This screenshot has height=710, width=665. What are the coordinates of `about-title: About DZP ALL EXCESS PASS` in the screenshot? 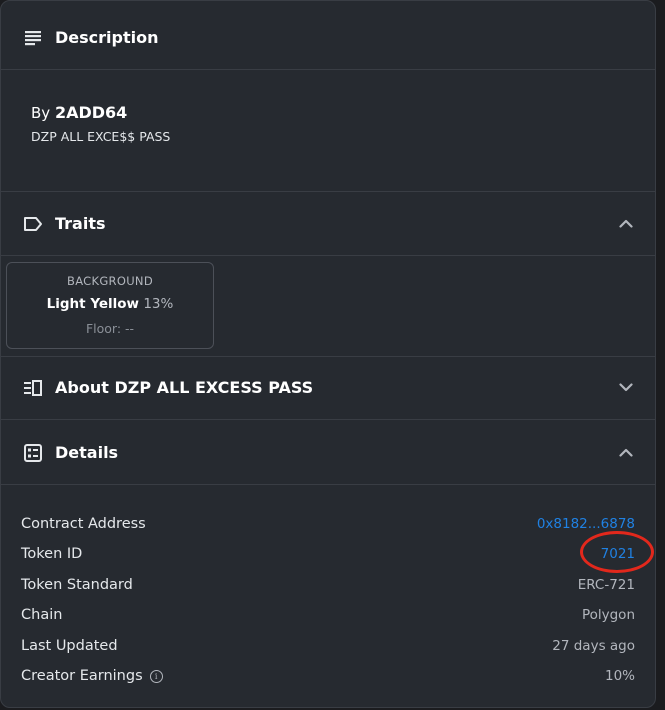 It's located at (184, 387).